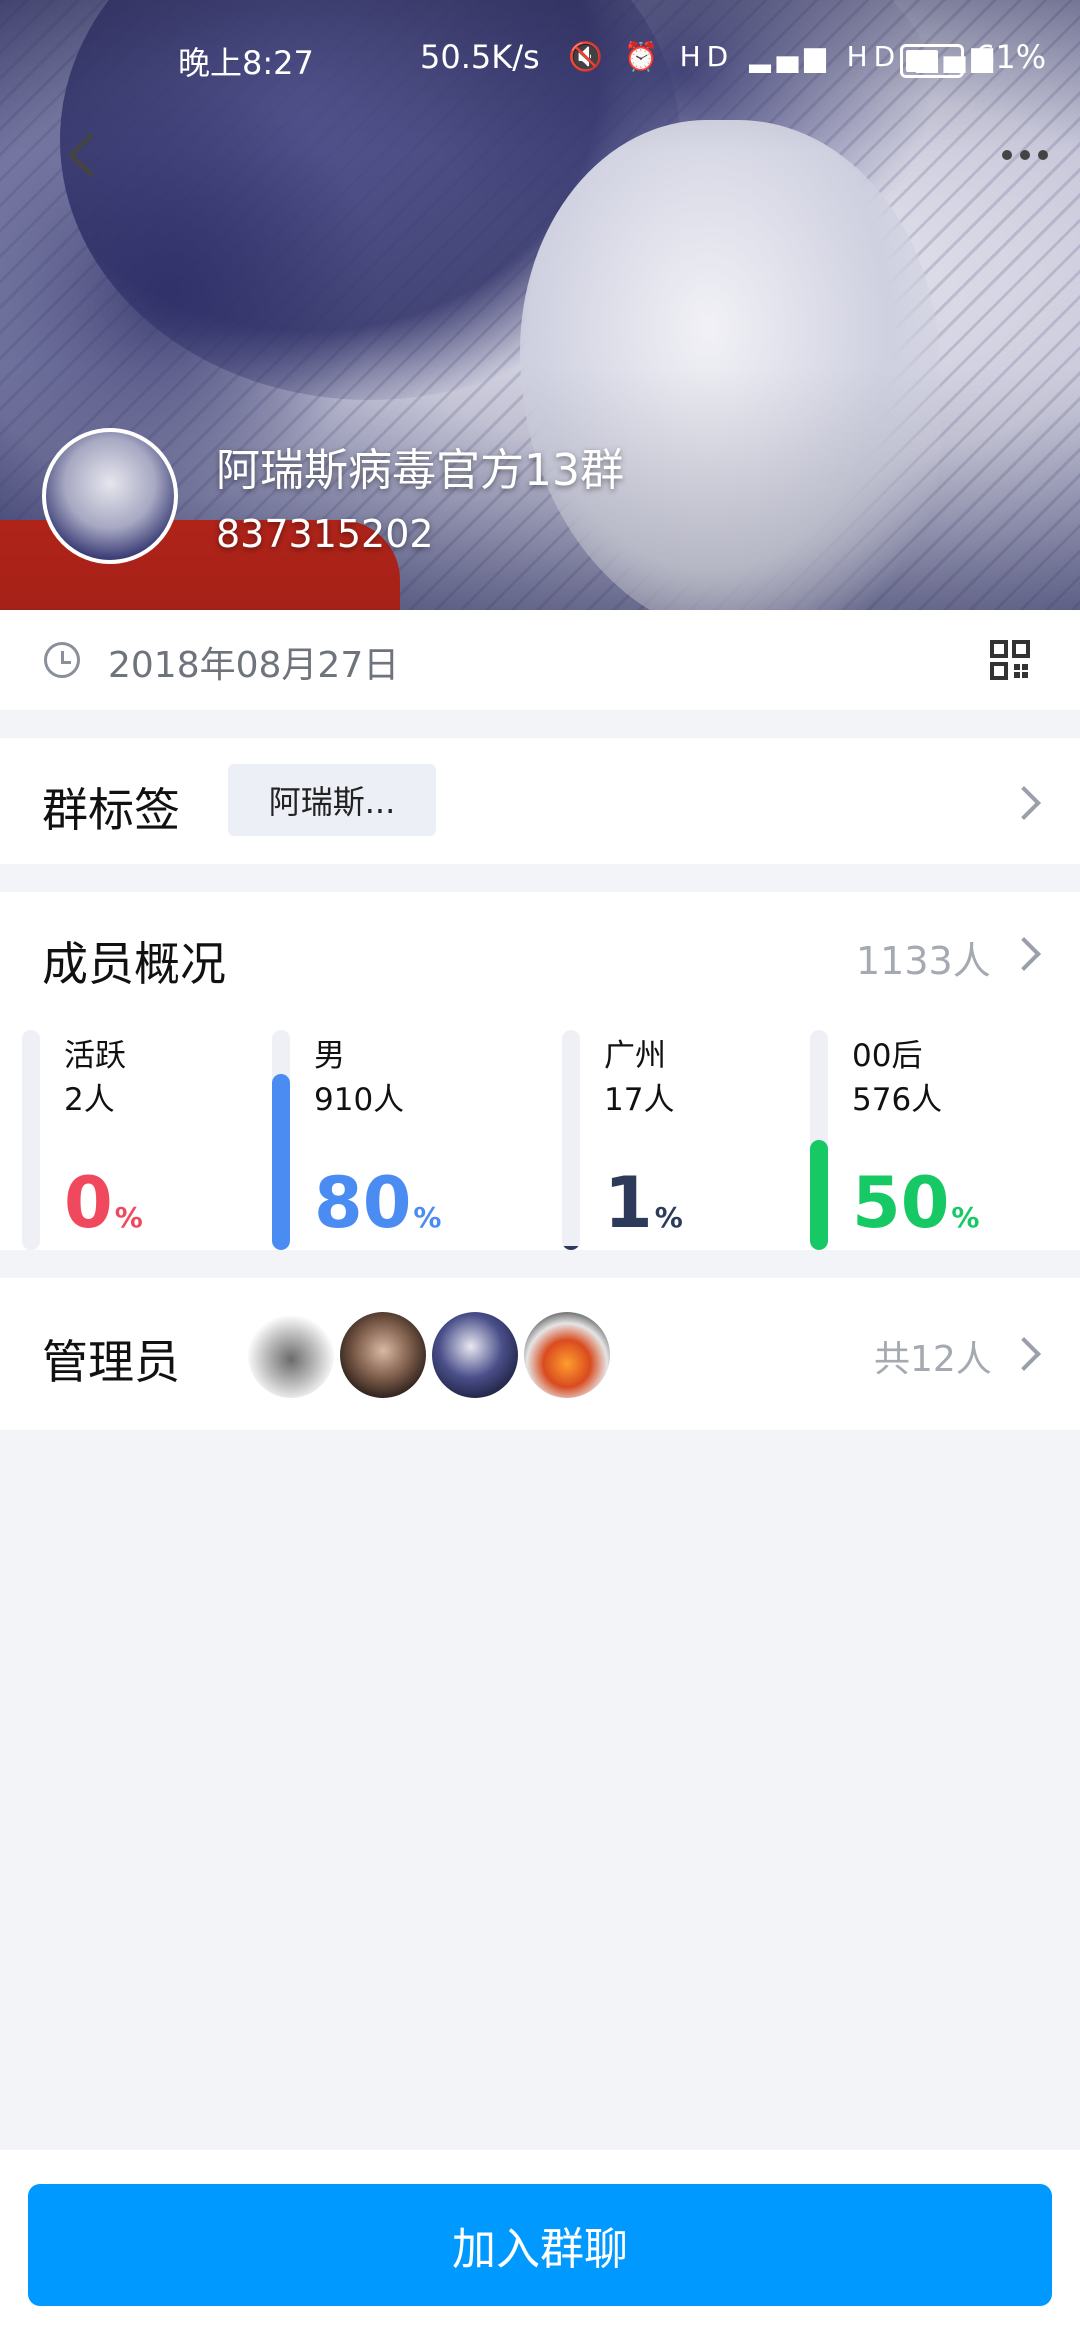 The height and width of the screenshot is (2340, 1080). Describe the element at coordinates (916, 1203) in the screenshot. I see `stat-percent: 50%` at that location.